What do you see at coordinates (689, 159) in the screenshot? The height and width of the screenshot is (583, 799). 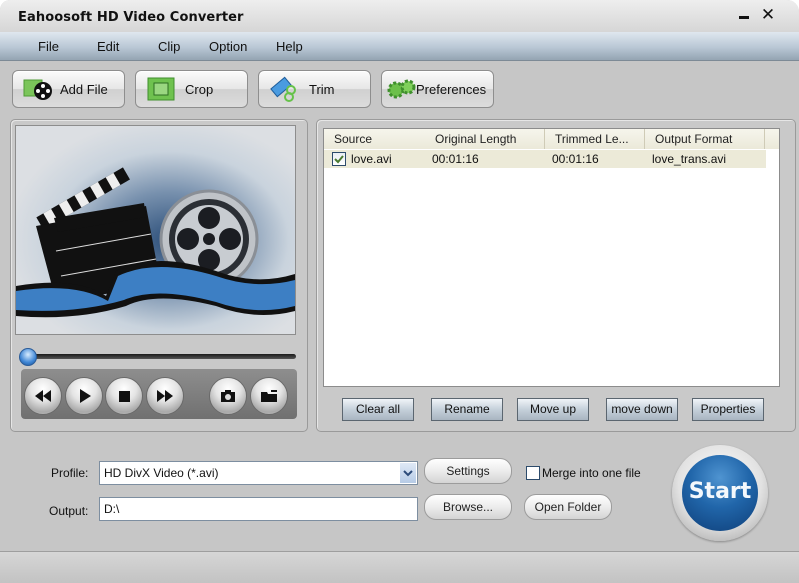 I see `cell-output-format: love_trans.avi` at bounding box center [689, 159].